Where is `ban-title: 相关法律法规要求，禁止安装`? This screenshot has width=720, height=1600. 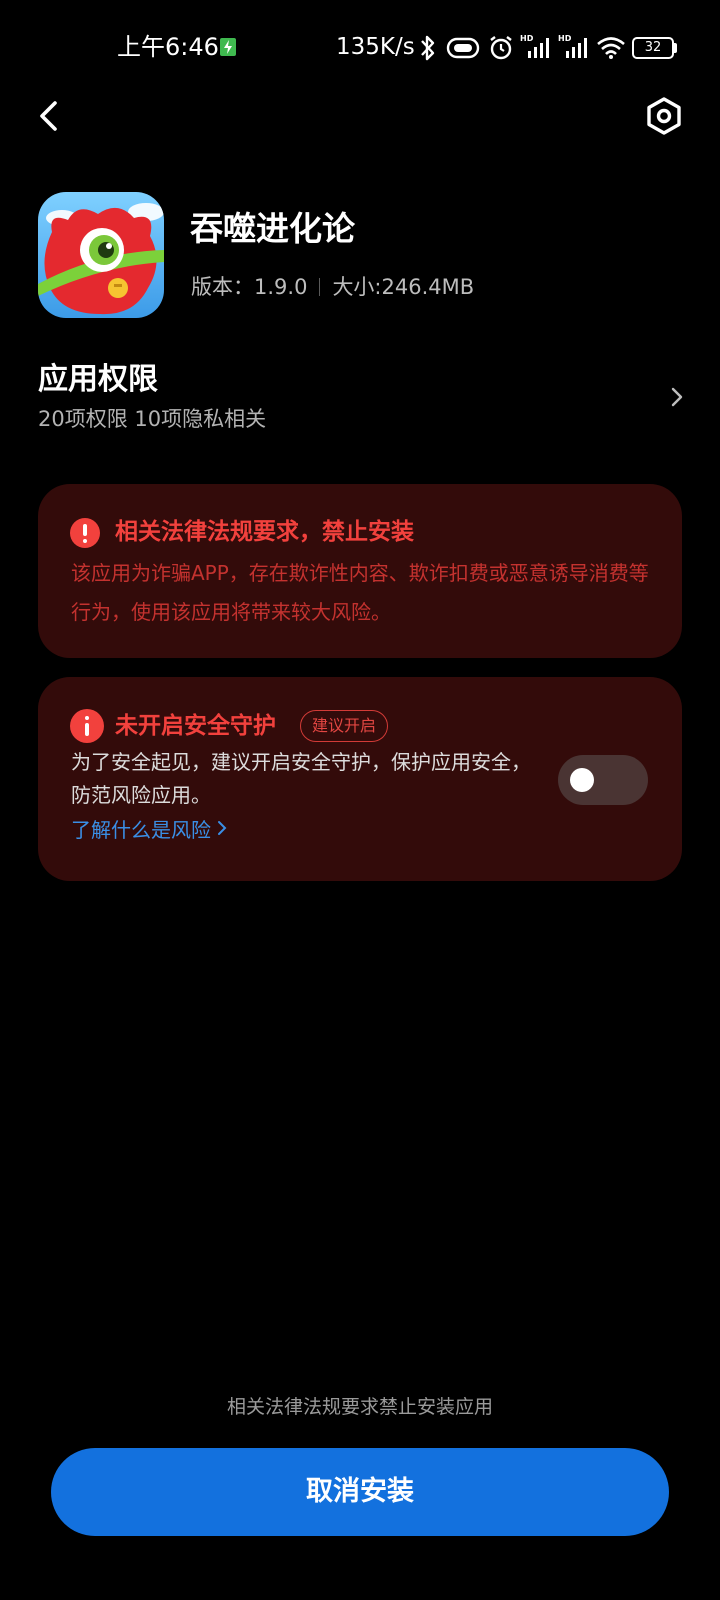
ban-title: 相关法律法规要求，禁止安装 is located at coordinates (264, 532).